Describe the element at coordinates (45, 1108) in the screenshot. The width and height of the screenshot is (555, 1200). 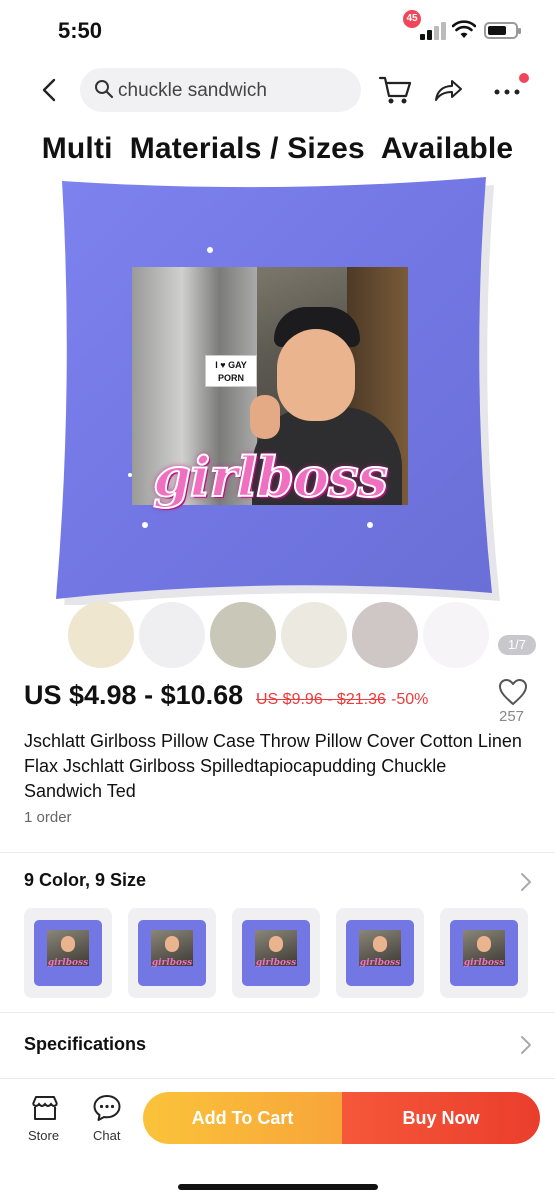
I see `store-icon` at that location.